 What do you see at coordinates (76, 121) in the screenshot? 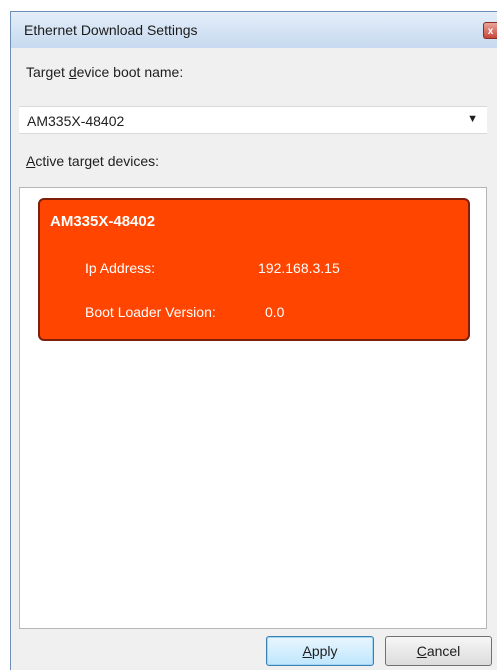
I see `boot-name-value: AM335X-48402` at bounding box center [76, 121].